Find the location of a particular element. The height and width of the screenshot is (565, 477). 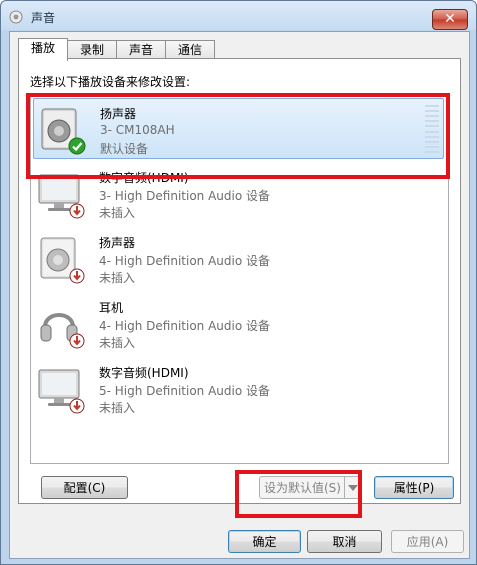

window-title: 声音 is located at coordinates (43, 18).